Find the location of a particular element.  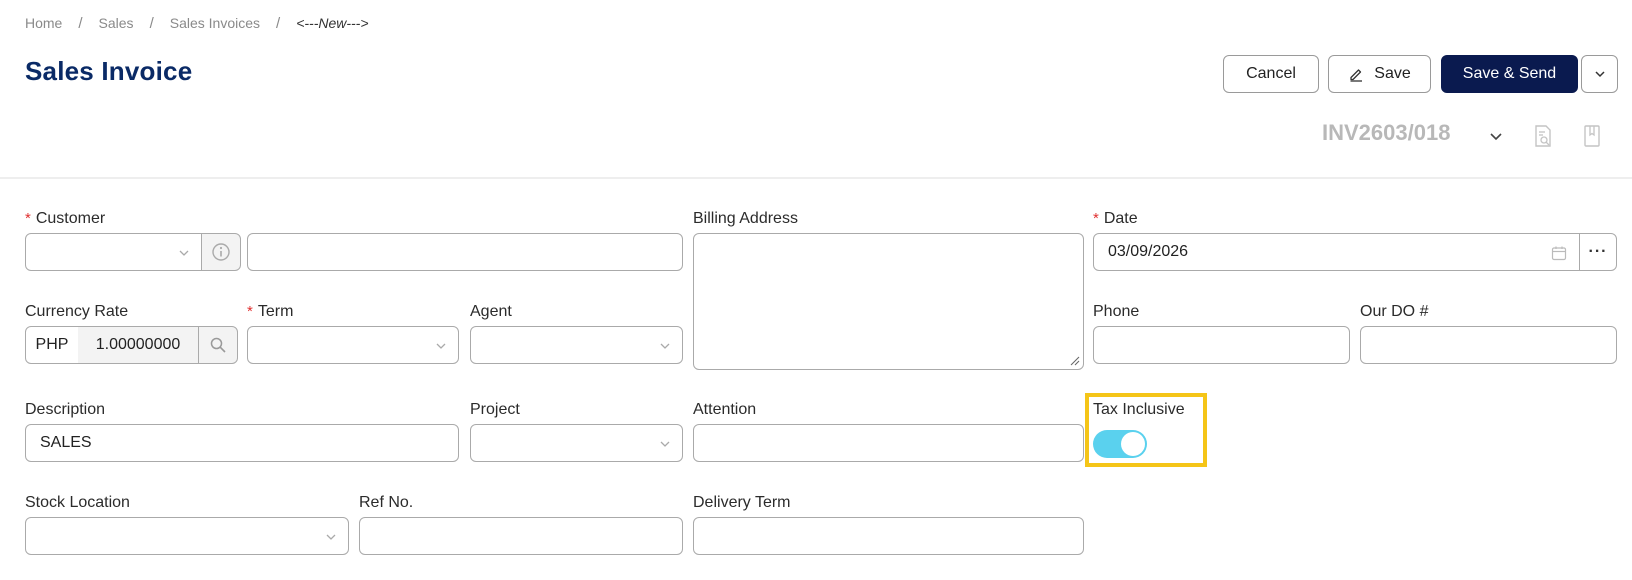

delivery-term-field is located at coordinates (888, 536).